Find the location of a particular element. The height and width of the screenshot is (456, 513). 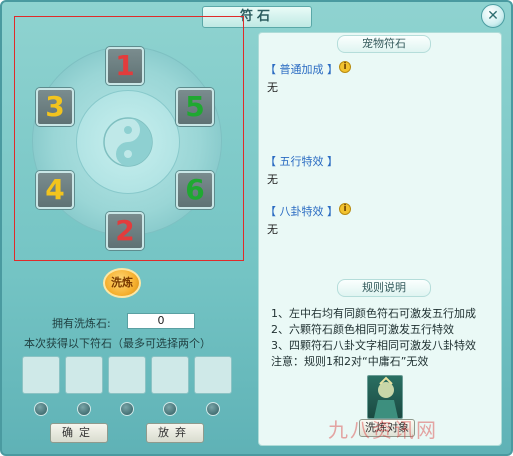

close-button: ✕ is located at coordinates (493, 16).